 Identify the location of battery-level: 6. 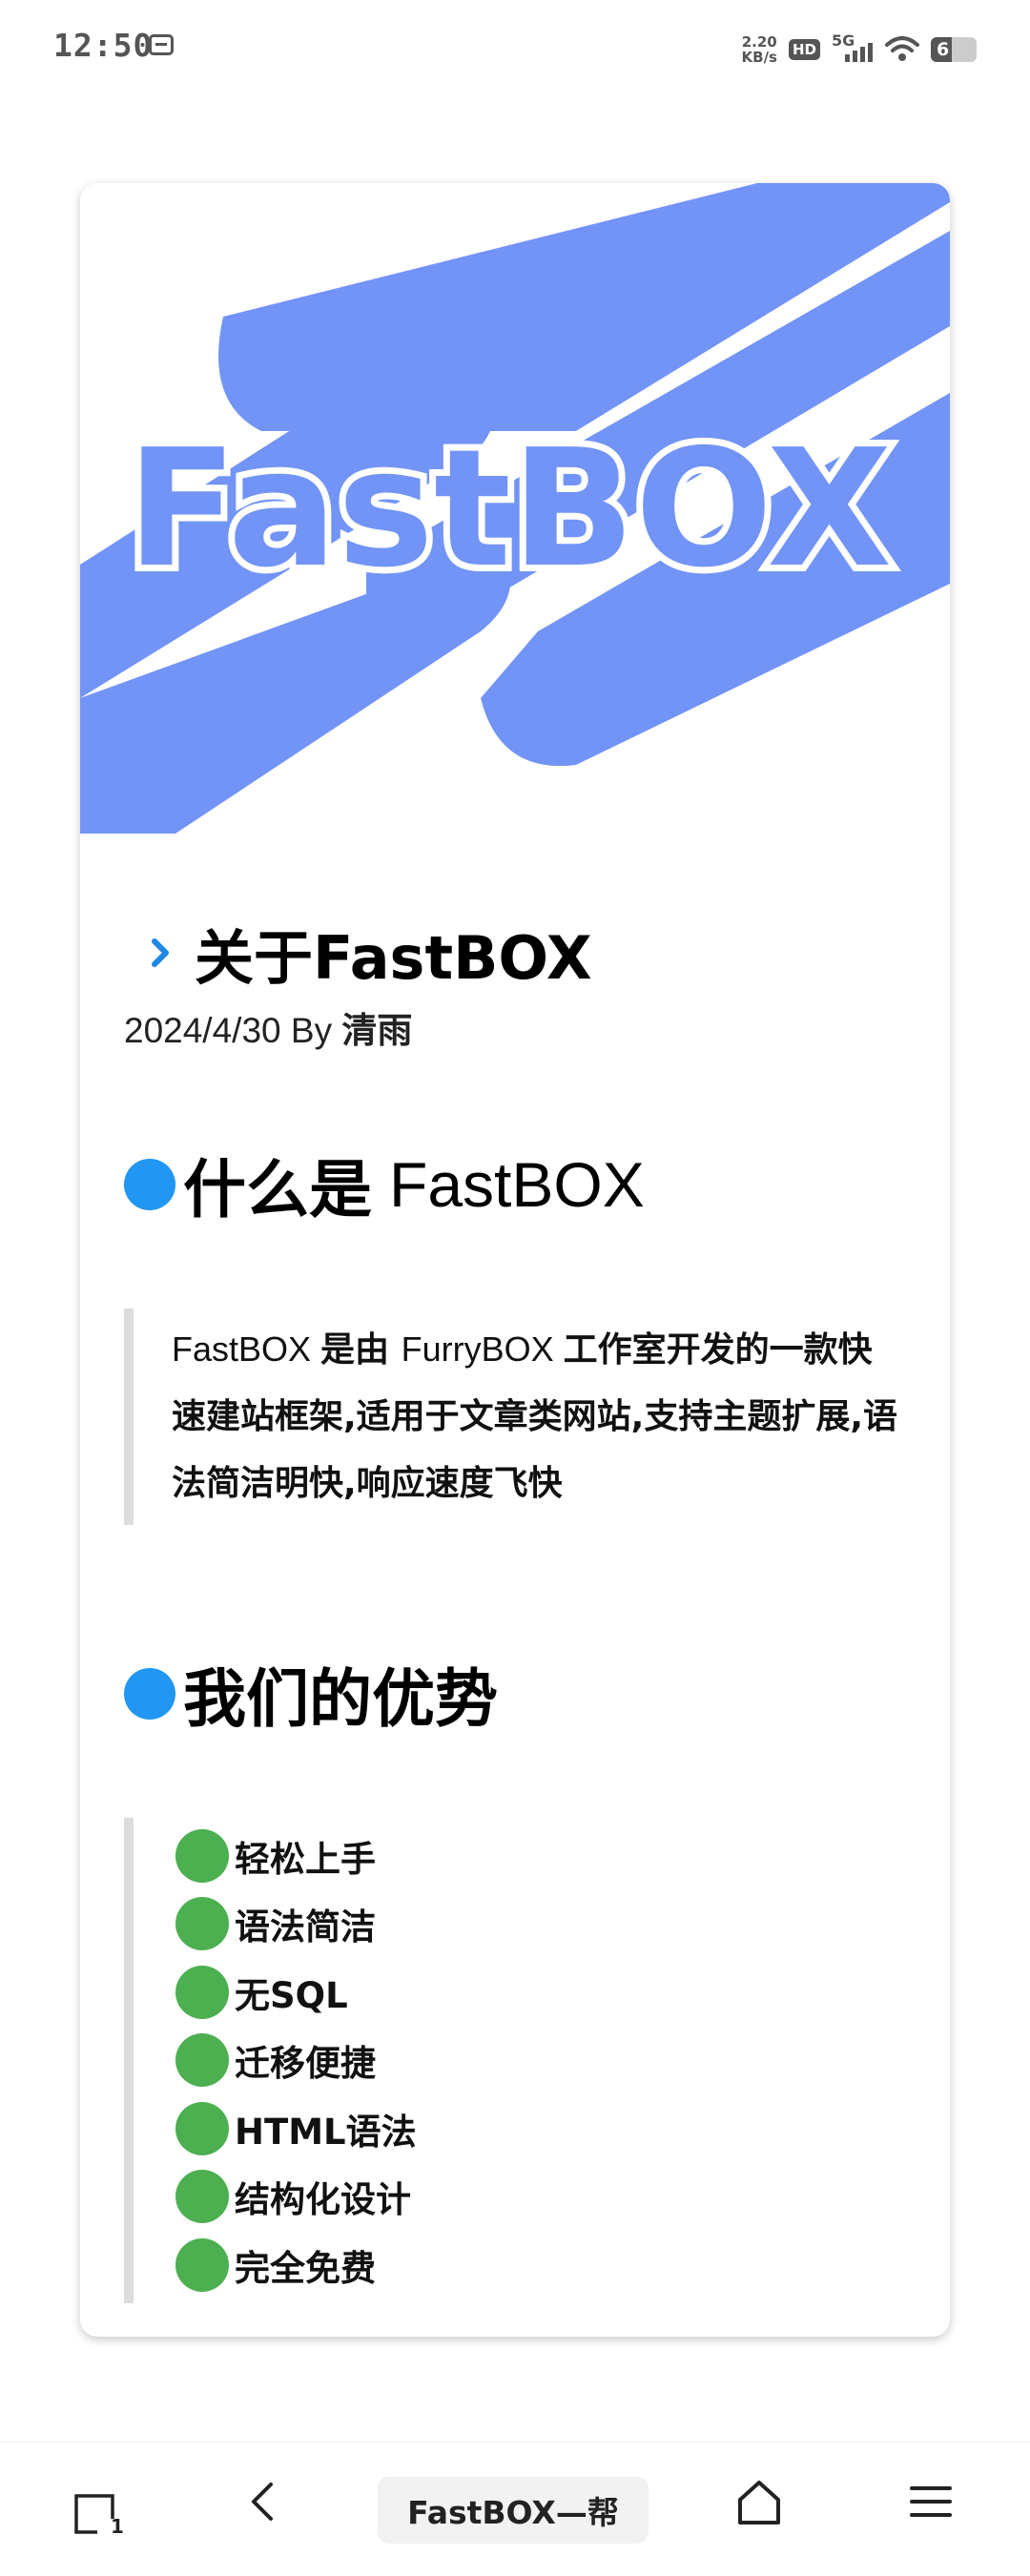
(943, 49).